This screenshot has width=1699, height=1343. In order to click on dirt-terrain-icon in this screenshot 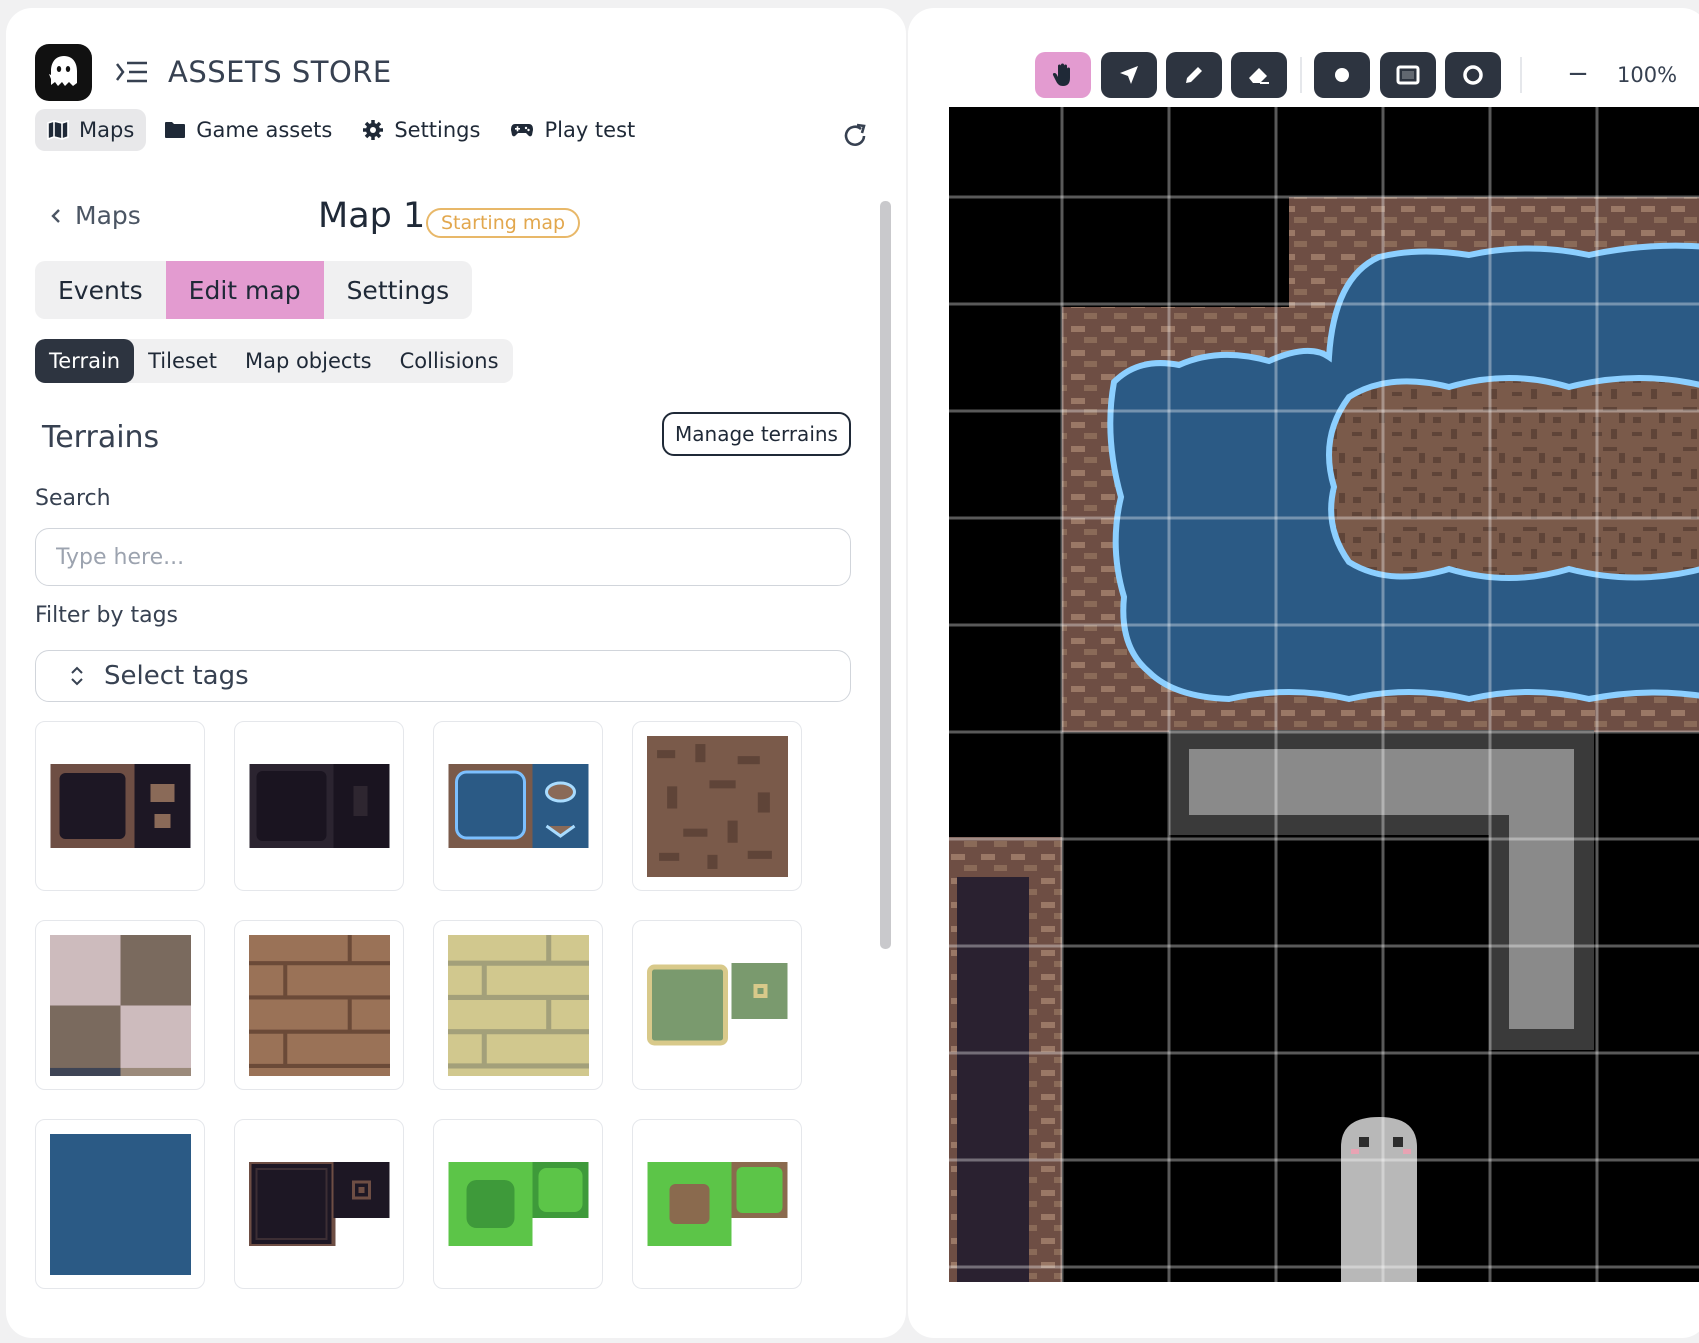, I will do `click(717, 806)`.